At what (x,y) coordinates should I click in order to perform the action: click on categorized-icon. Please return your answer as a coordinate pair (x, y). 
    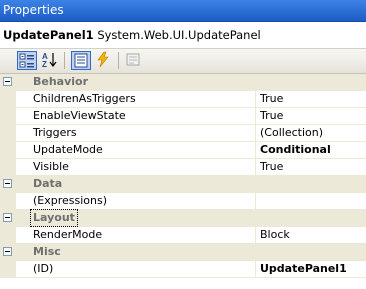
    Looking at the image, I should click on (26, 60).